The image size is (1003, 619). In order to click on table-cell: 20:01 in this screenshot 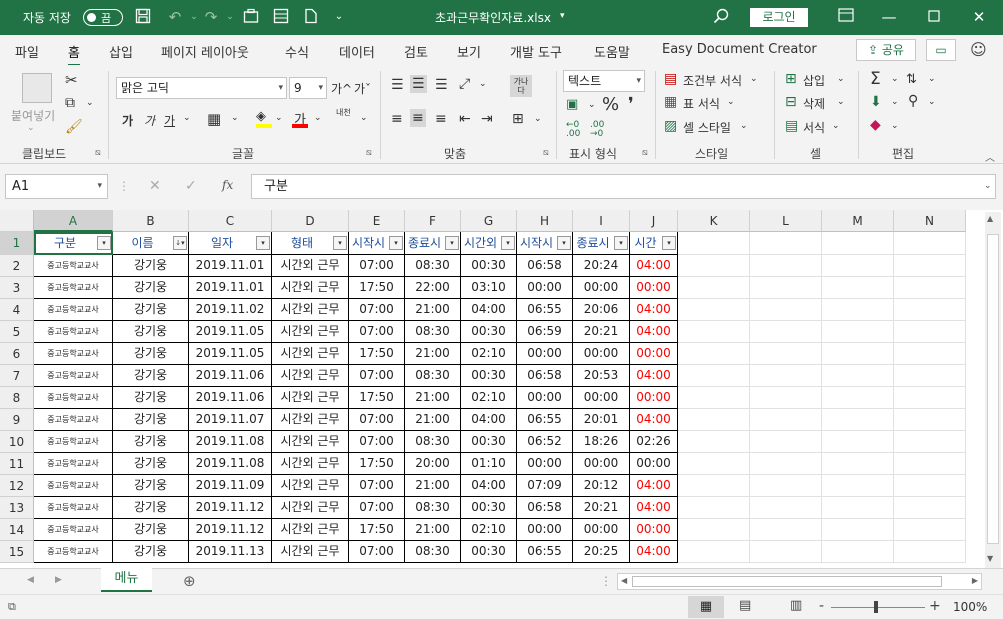, I will do `click(601, 420)`.